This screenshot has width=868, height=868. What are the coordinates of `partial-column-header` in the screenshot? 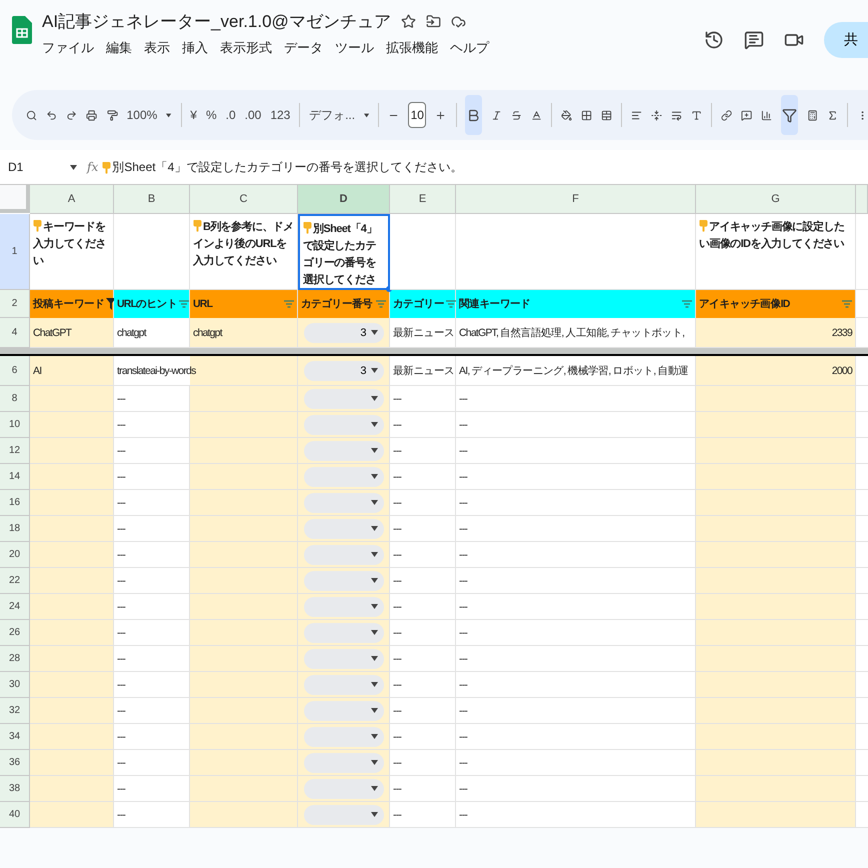 It's located at (862, 199).